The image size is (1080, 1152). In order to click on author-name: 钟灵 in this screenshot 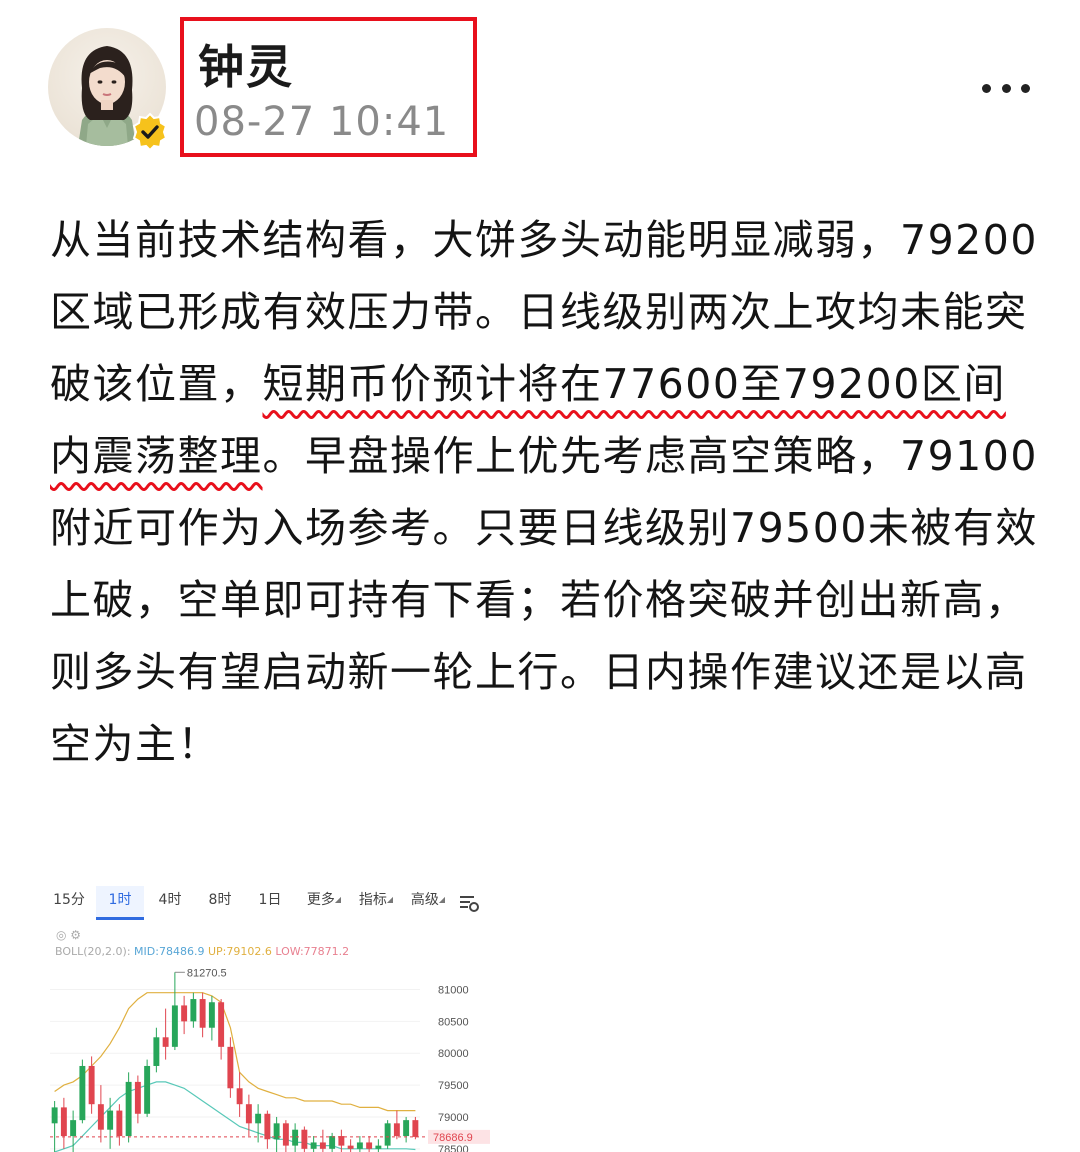, I will do `click(246, 64)`.